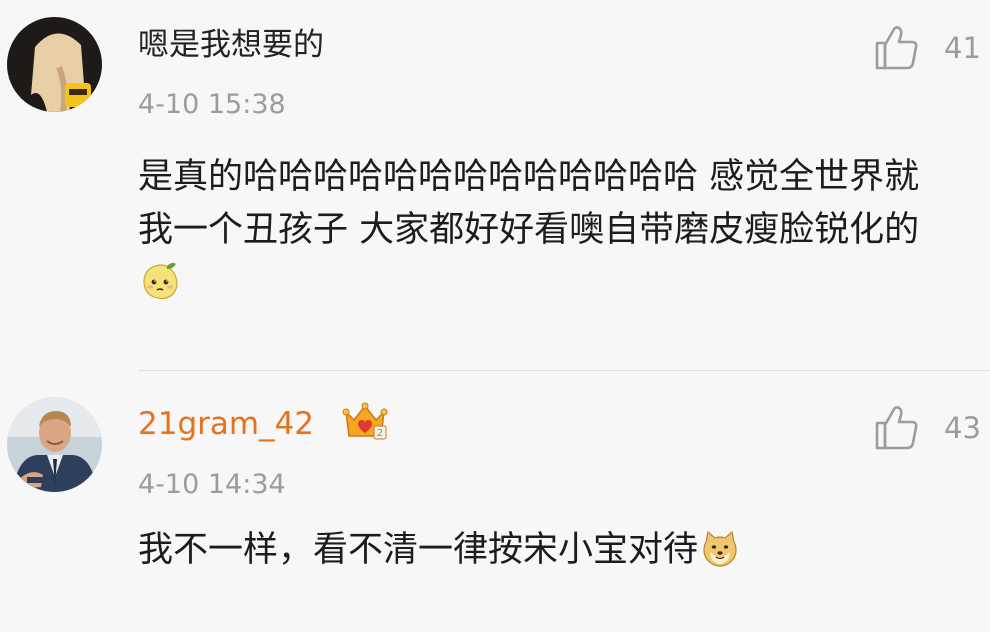 The image size is (990, 632). What do you see at coordinates (928, 428) in the screenshot?
I see `like-button: 43` at bounding box center [928, 428].